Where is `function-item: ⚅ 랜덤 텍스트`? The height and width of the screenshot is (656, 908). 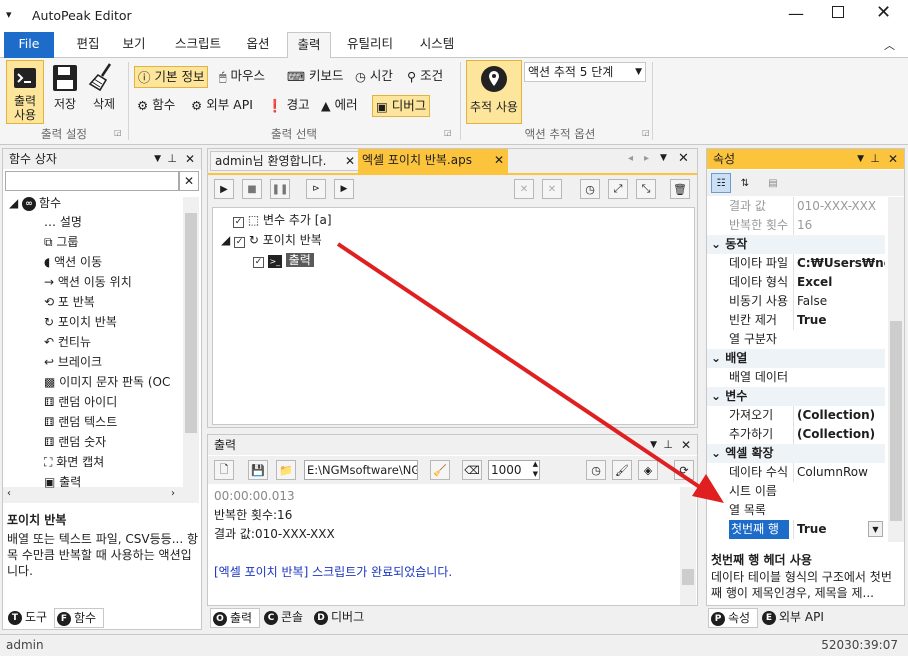 function-item: ⚅ 랜덤 텍스트 is located at coordinates (112, 422).